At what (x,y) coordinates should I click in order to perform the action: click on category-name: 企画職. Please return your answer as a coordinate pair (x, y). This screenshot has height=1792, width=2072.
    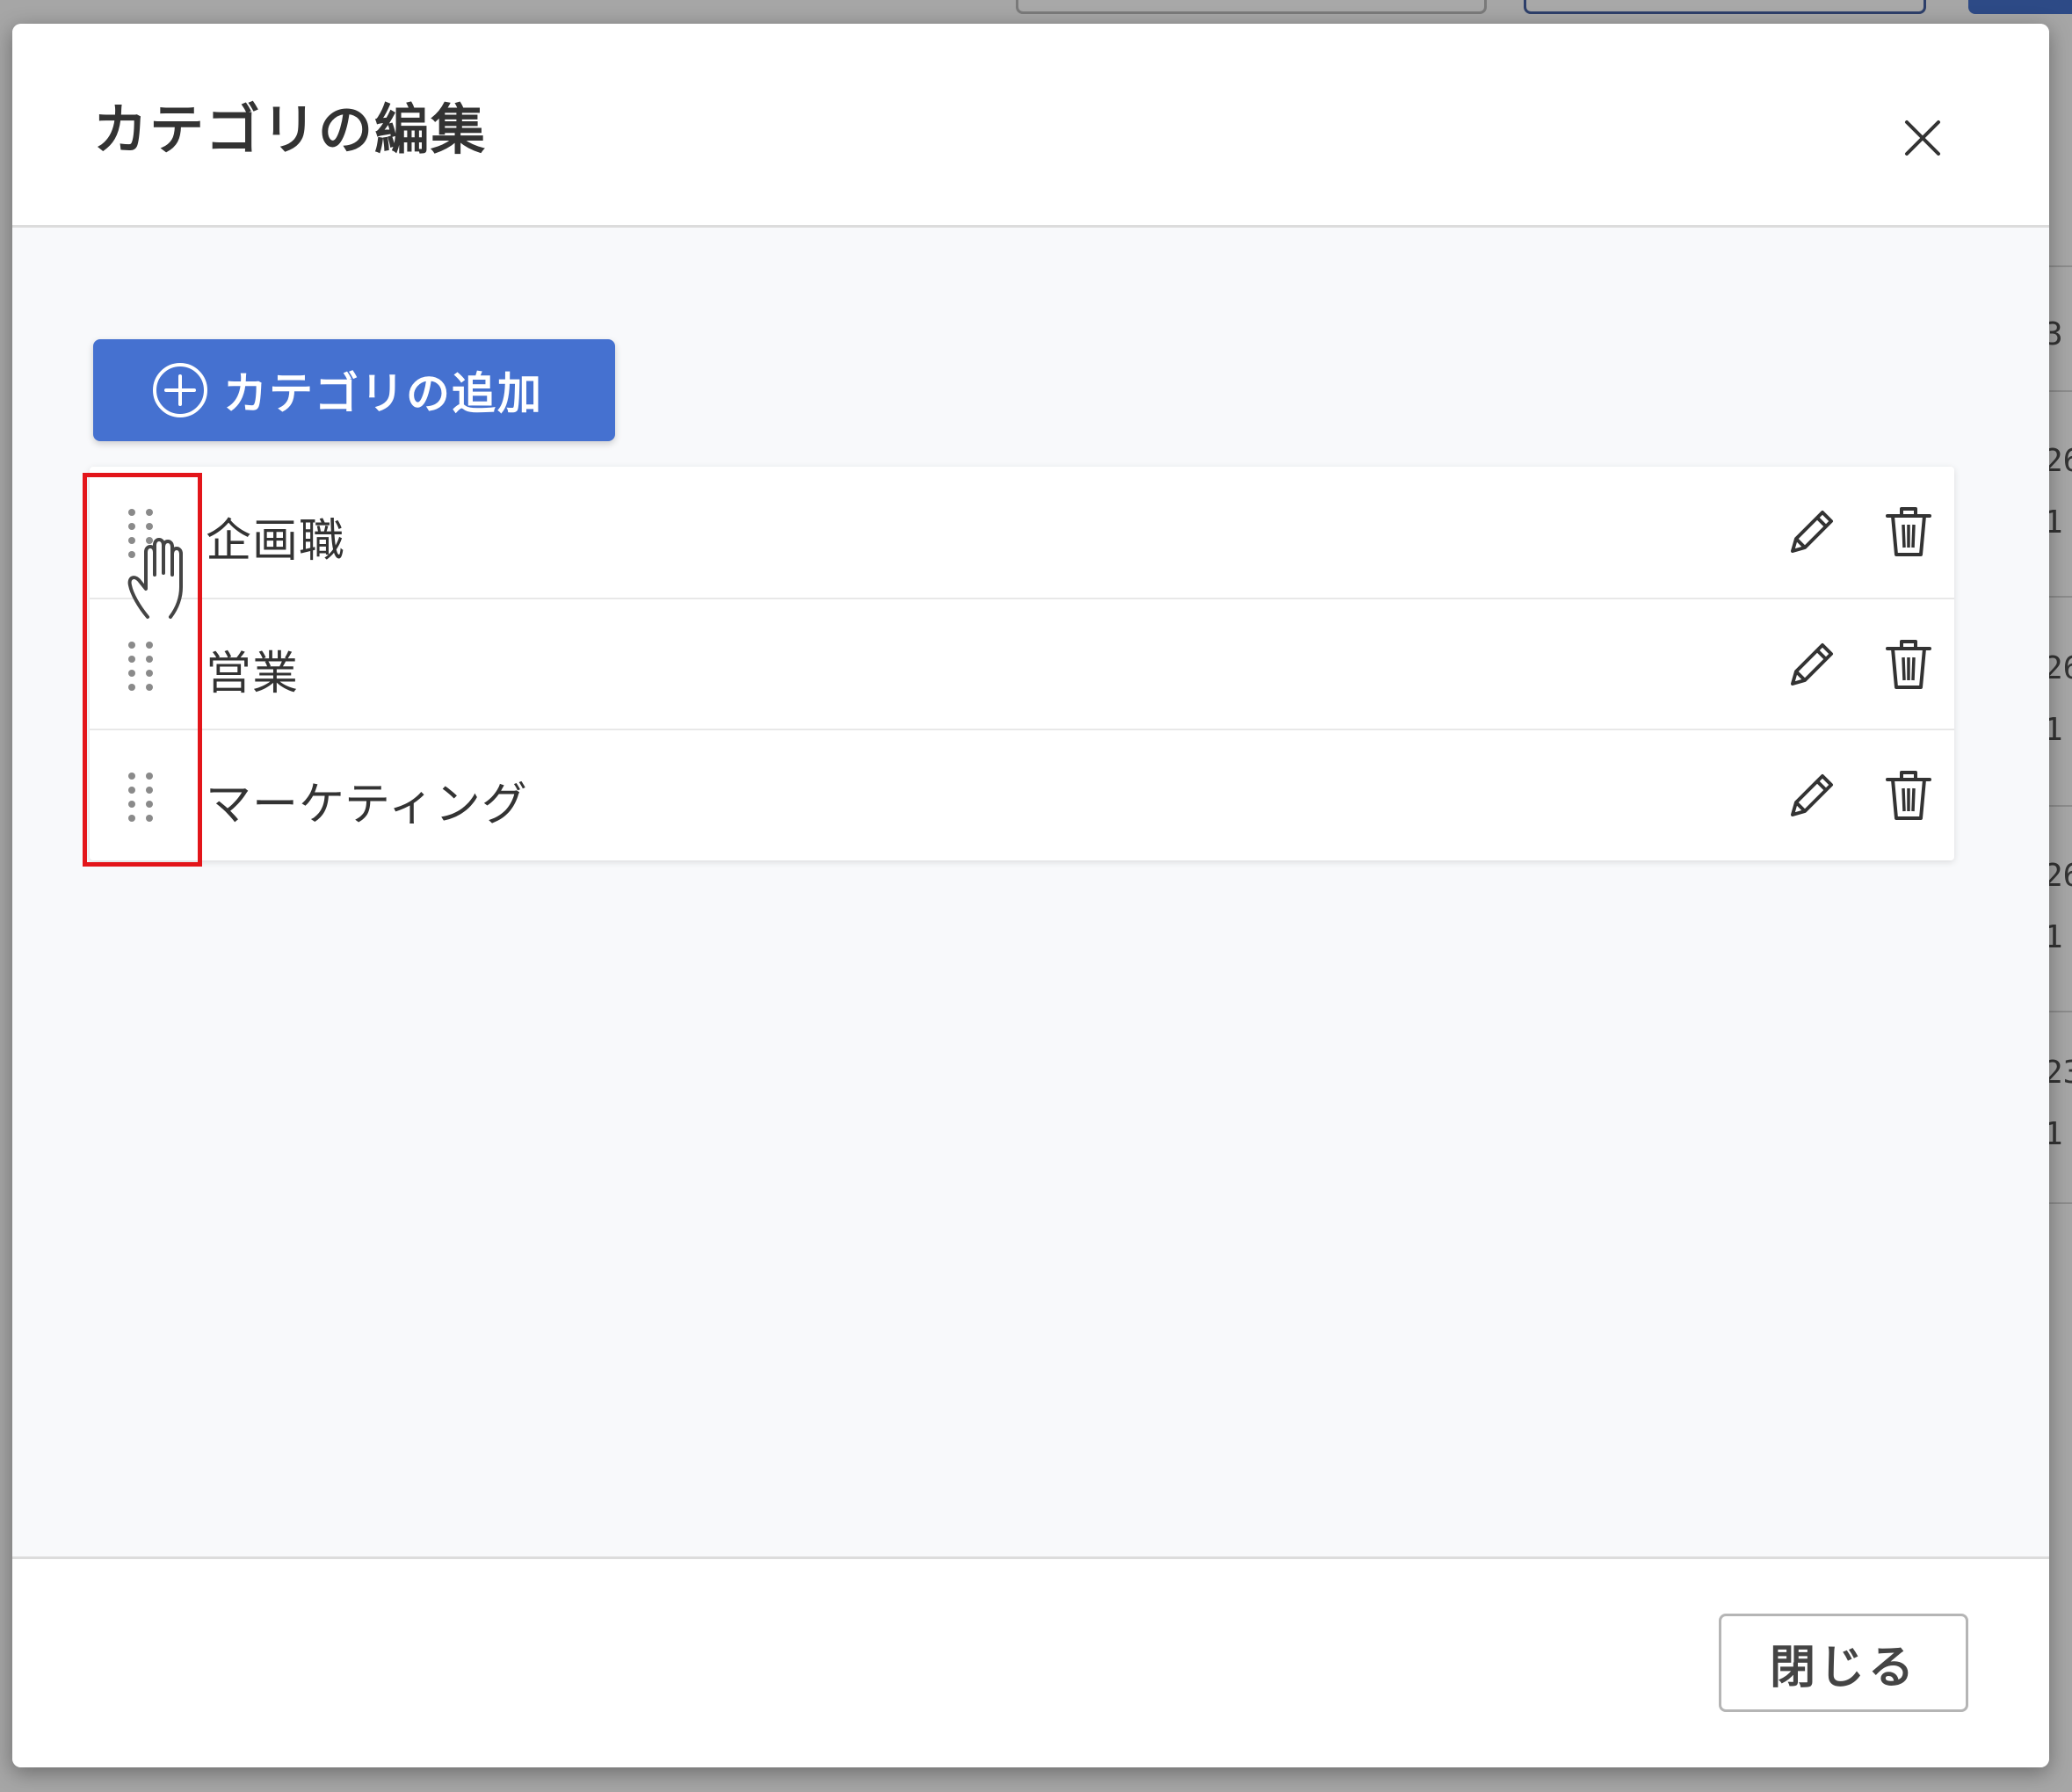
    Looking at the image, I should click on (276, 541).